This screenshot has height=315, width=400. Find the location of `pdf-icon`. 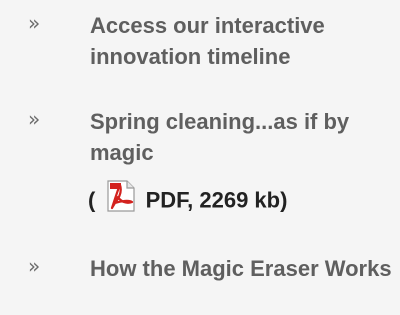

pdf-icon is located at coordinates (120, 196).